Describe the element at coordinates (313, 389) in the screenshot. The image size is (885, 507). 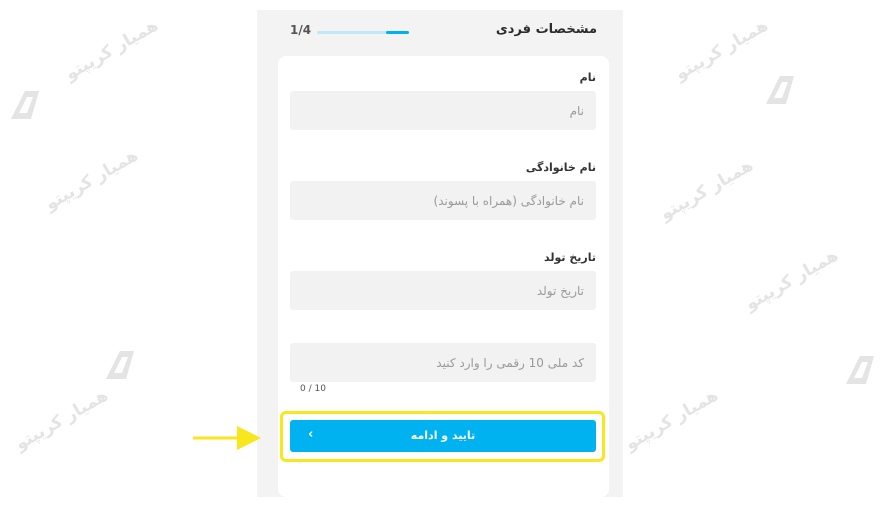
I see `national-code-counter: 0 / 10` at that location.